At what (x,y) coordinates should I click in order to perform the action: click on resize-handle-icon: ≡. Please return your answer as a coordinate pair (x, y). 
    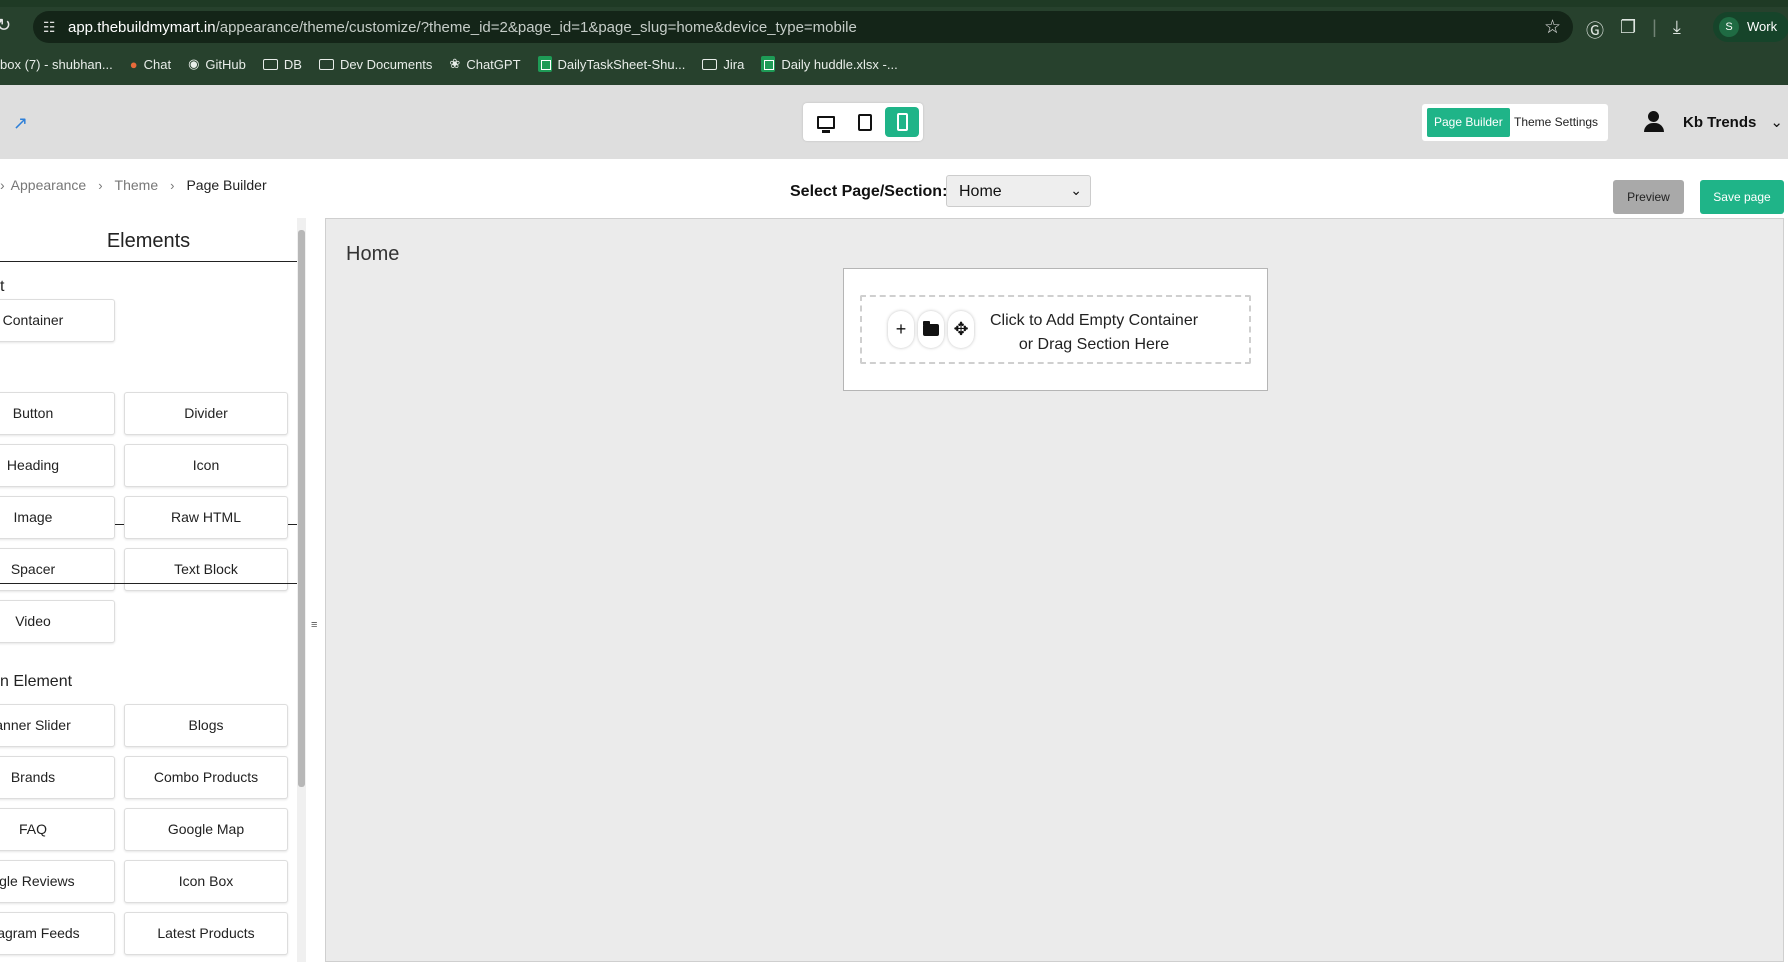
    Looking at the image, I should click on (314, 625).